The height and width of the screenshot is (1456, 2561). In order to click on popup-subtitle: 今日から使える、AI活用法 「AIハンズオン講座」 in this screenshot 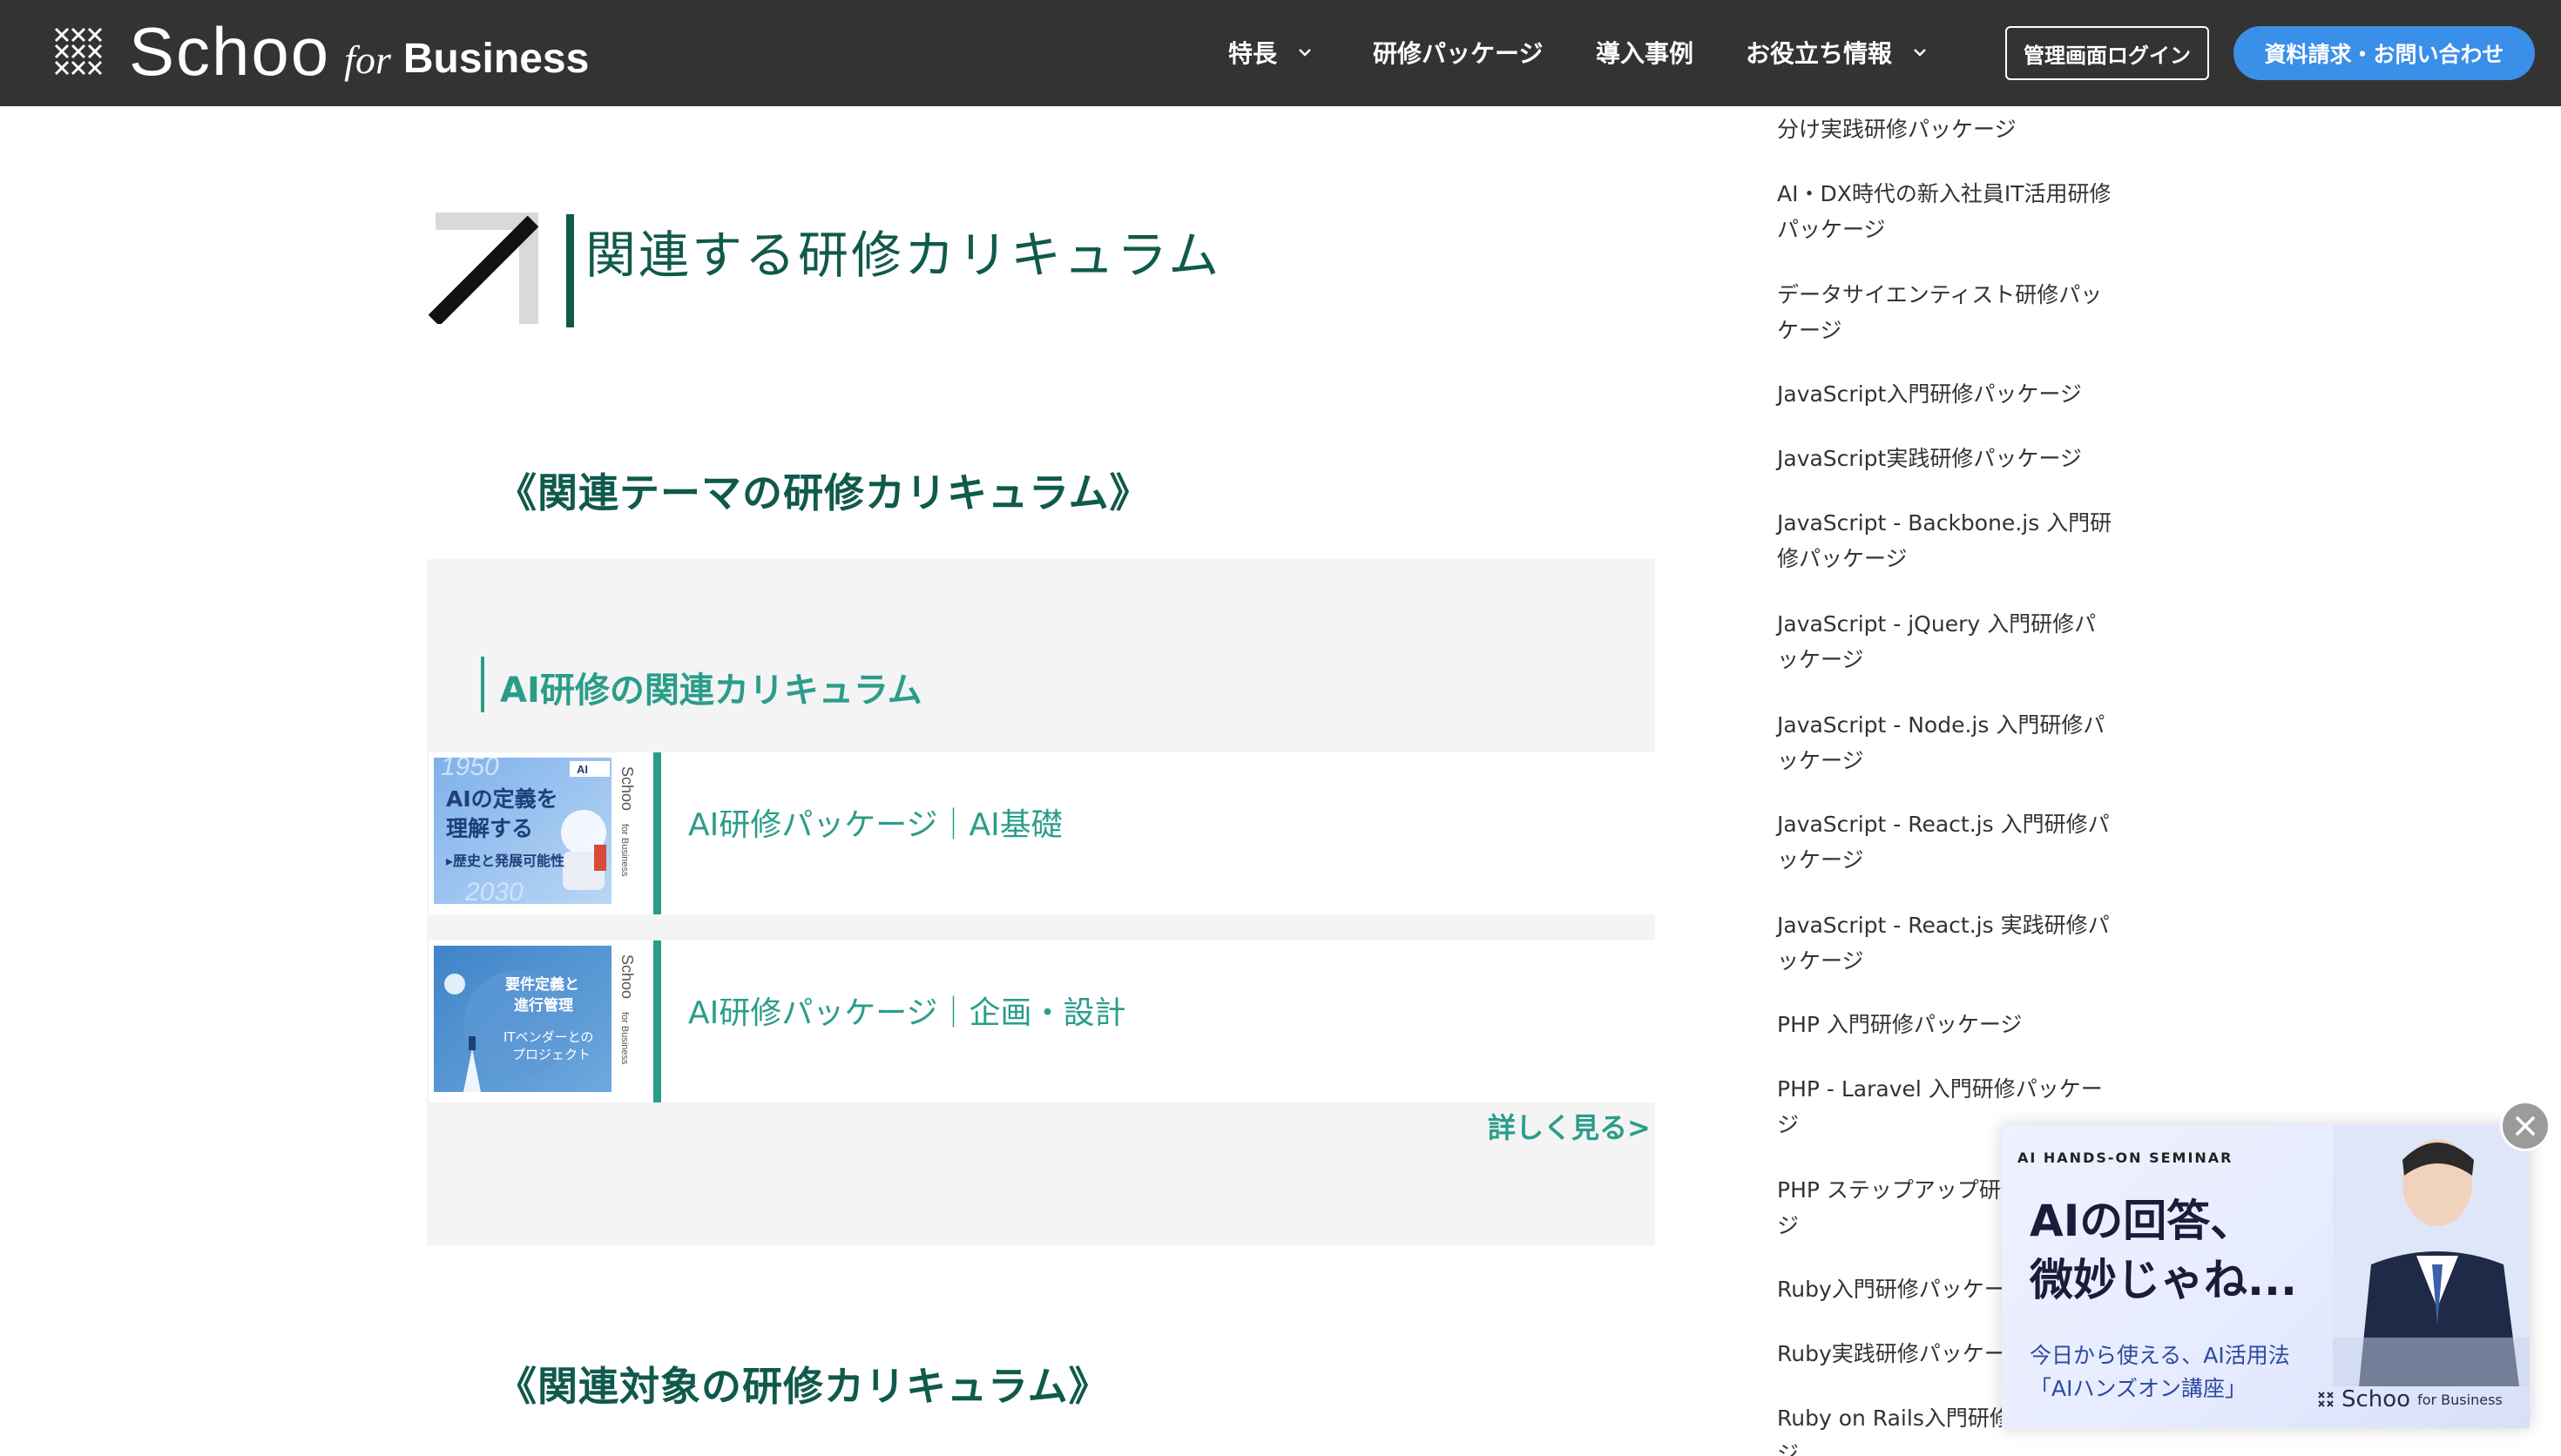, I will do `click(2160, 1372)`.